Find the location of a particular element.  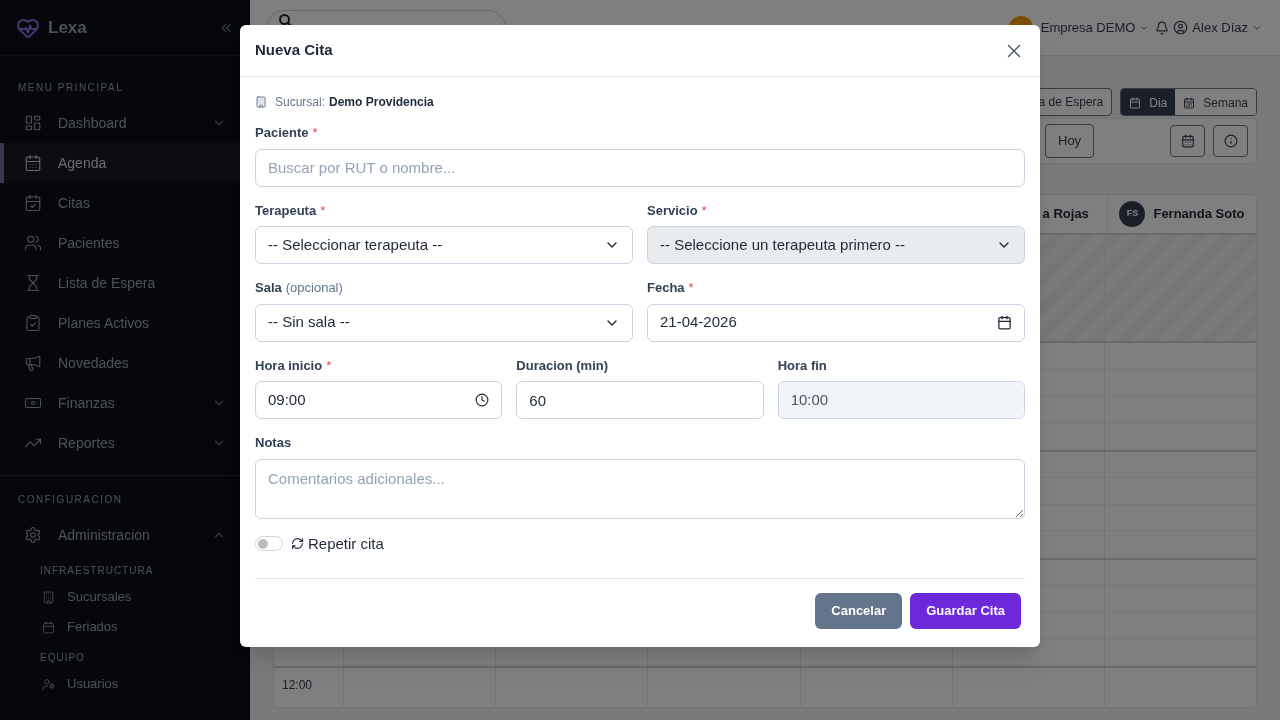

subsection-title: INFRAESTRUCTURA is located at coordinates (97, 571).